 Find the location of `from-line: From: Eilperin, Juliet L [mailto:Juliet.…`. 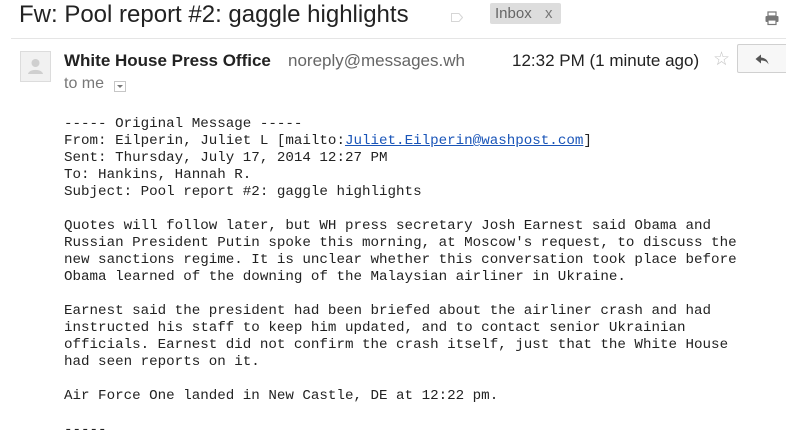

from-line: From: Eilperin, Juliet L [mailto:Juliet.… is located at coordinates (424, 141).